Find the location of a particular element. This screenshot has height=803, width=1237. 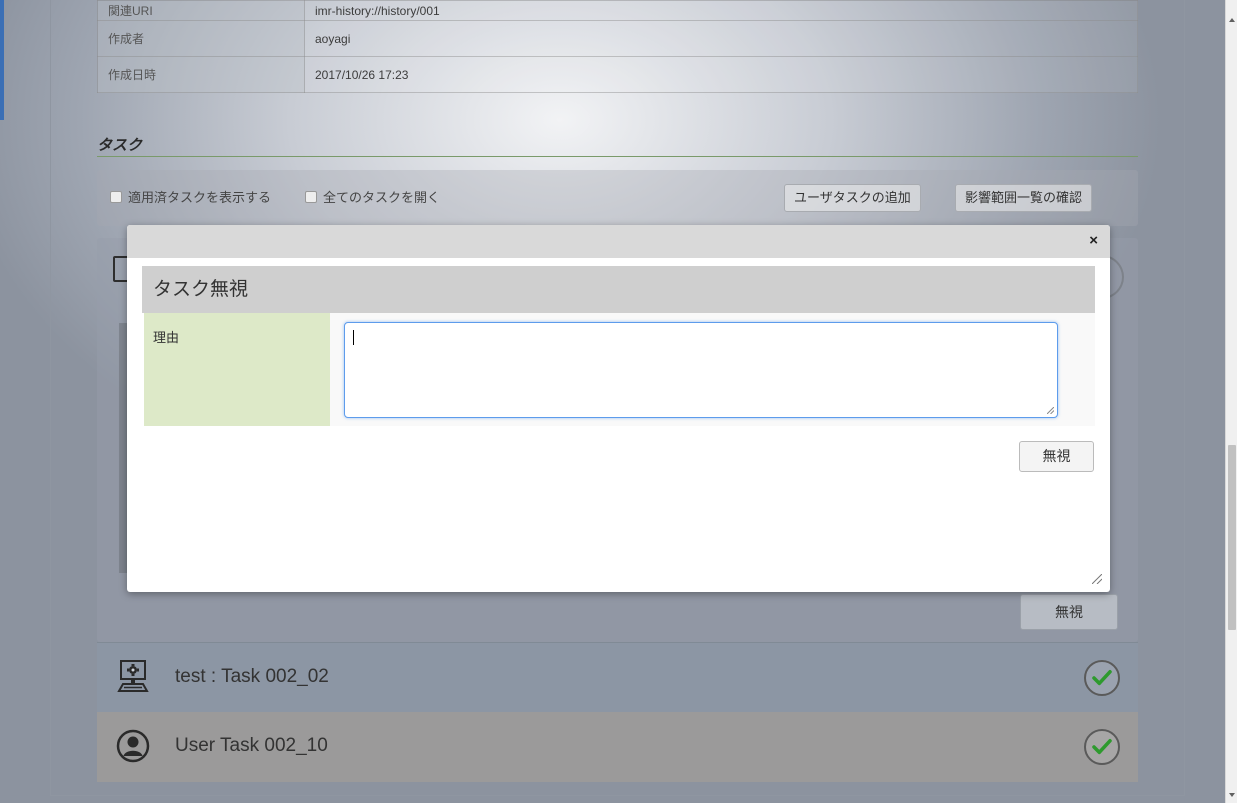

info-row-created: 作成日時 2017/10/26 17:23 is located at coordinates (617, 74).